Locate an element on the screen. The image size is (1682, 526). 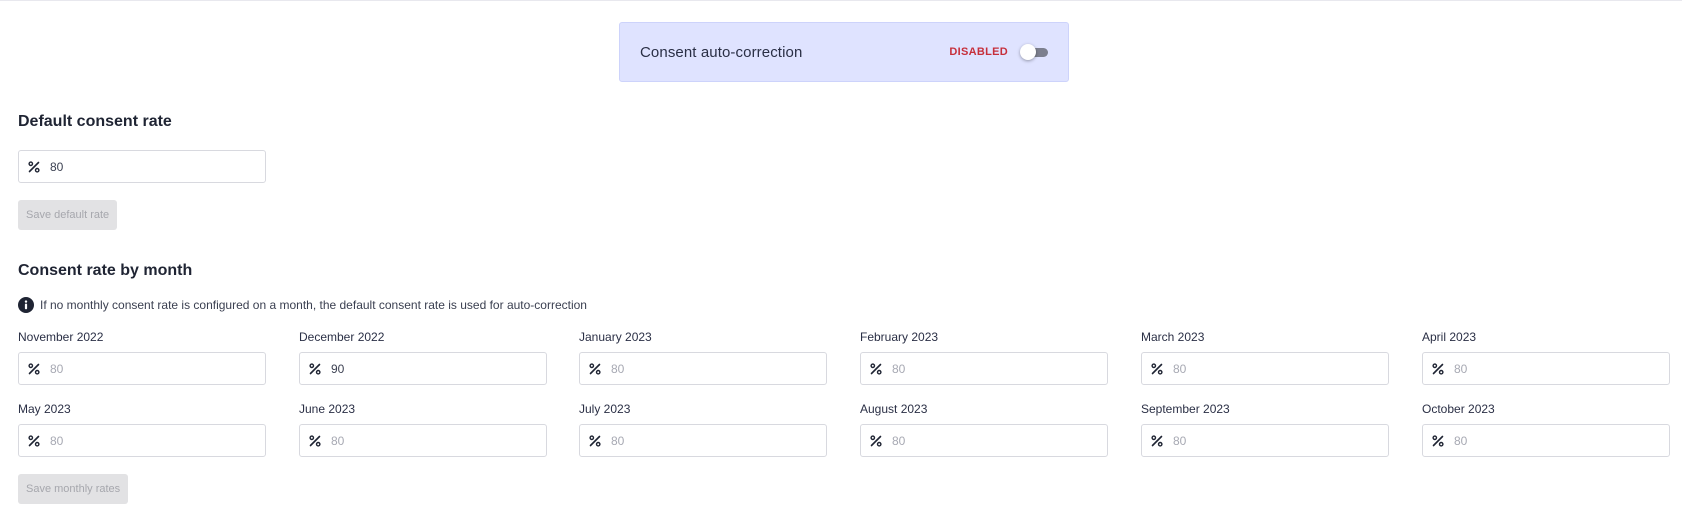
month-rate-input-november-2022: 80 is located at coordinates (142, 368).